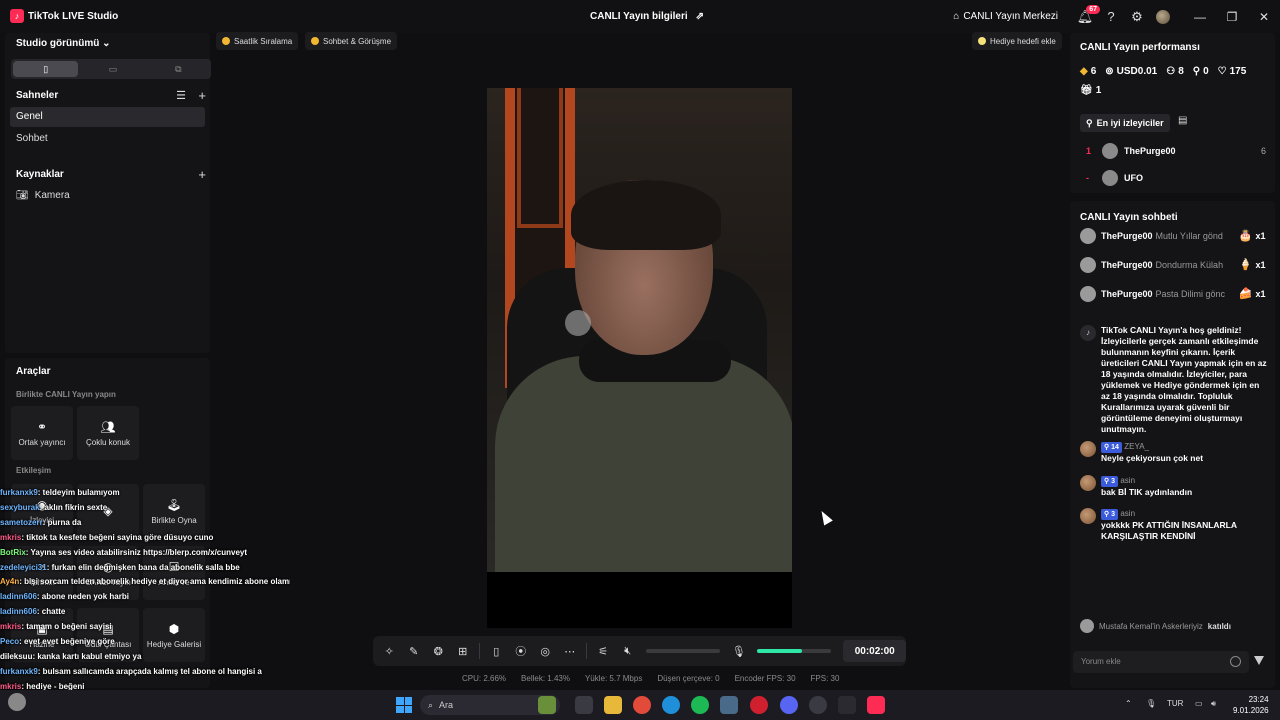 The width and height of the screenshot is (1280, 720). Describe the element at coordinates (613, 705) in the screenshot. I see `file-explorer-icon` at that location.